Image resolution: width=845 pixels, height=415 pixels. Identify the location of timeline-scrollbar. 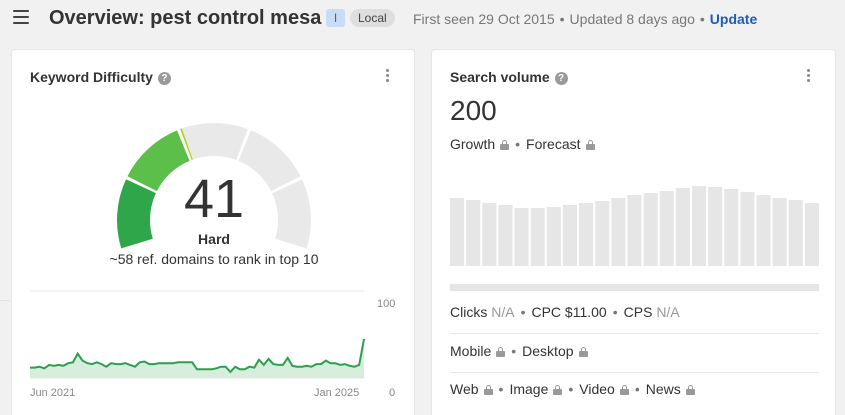
(634, 287).